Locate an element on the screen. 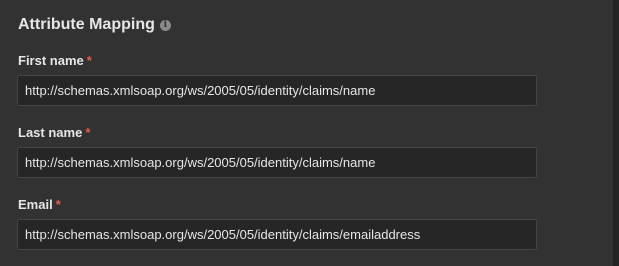  last-name-label: Last name * is located at coordinates (54, 133).